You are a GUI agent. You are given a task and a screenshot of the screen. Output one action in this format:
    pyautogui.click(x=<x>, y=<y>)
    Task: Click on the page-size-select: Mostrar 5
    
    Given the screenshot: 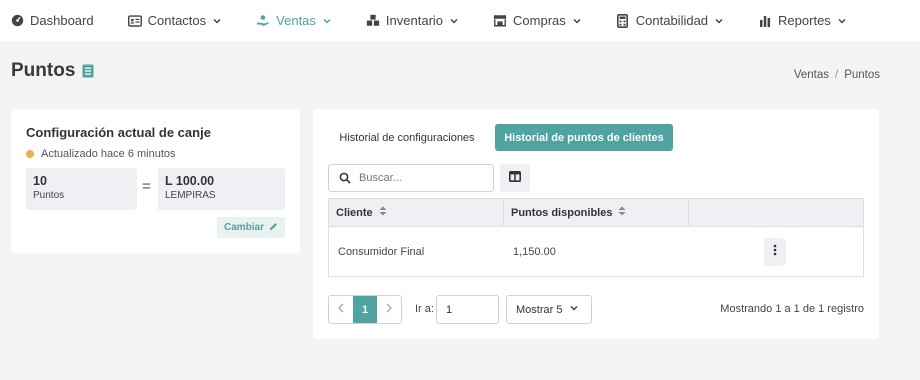 What is the action you would take?
    pyautogui.click(x=549, y=309)
    